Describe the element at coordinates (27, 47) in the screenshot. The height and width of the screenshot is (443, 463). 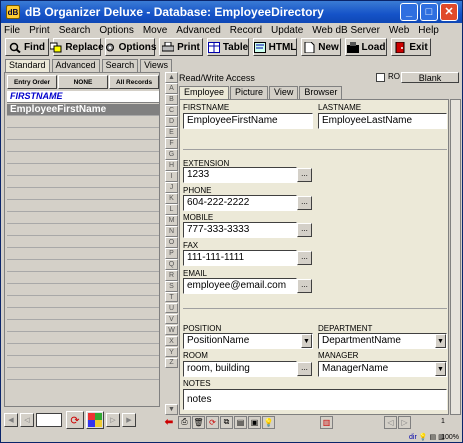
I see `find-button: Find` at that location.